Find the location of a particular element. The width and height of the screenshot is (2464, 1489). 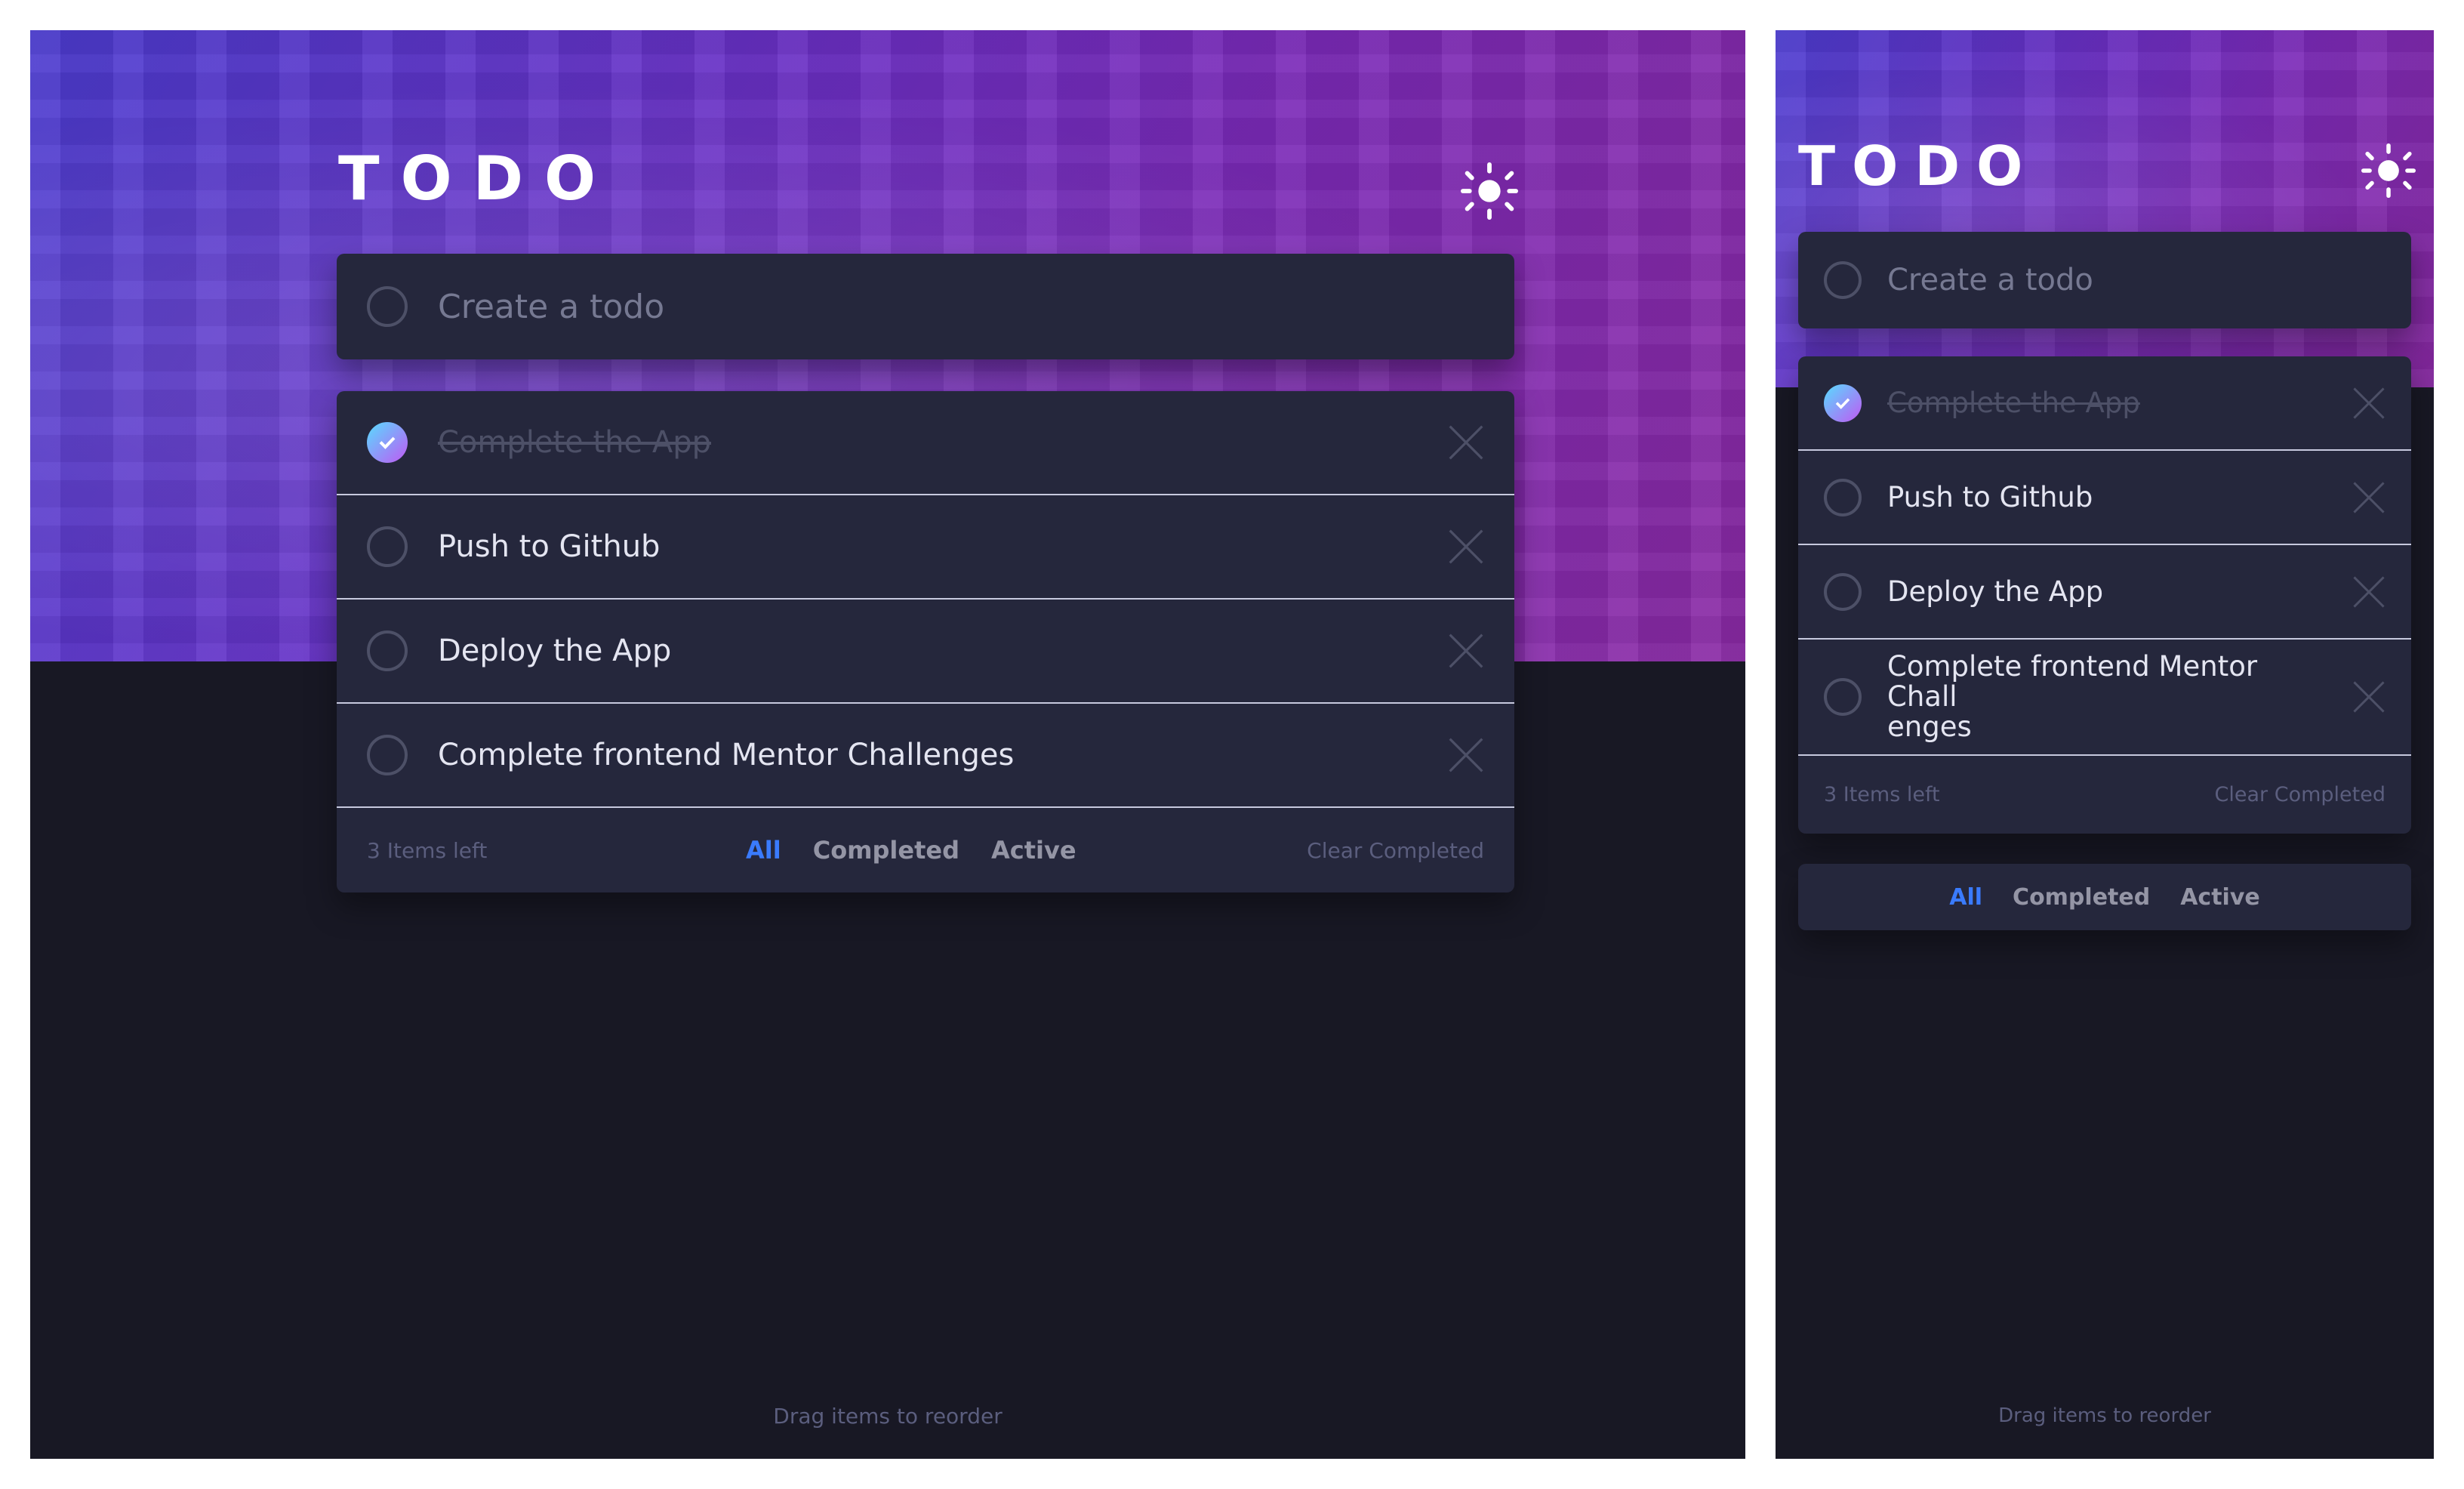

todo-item-text: Complete frontend Mentor Chall enges is located at coordinates (2119, 697).